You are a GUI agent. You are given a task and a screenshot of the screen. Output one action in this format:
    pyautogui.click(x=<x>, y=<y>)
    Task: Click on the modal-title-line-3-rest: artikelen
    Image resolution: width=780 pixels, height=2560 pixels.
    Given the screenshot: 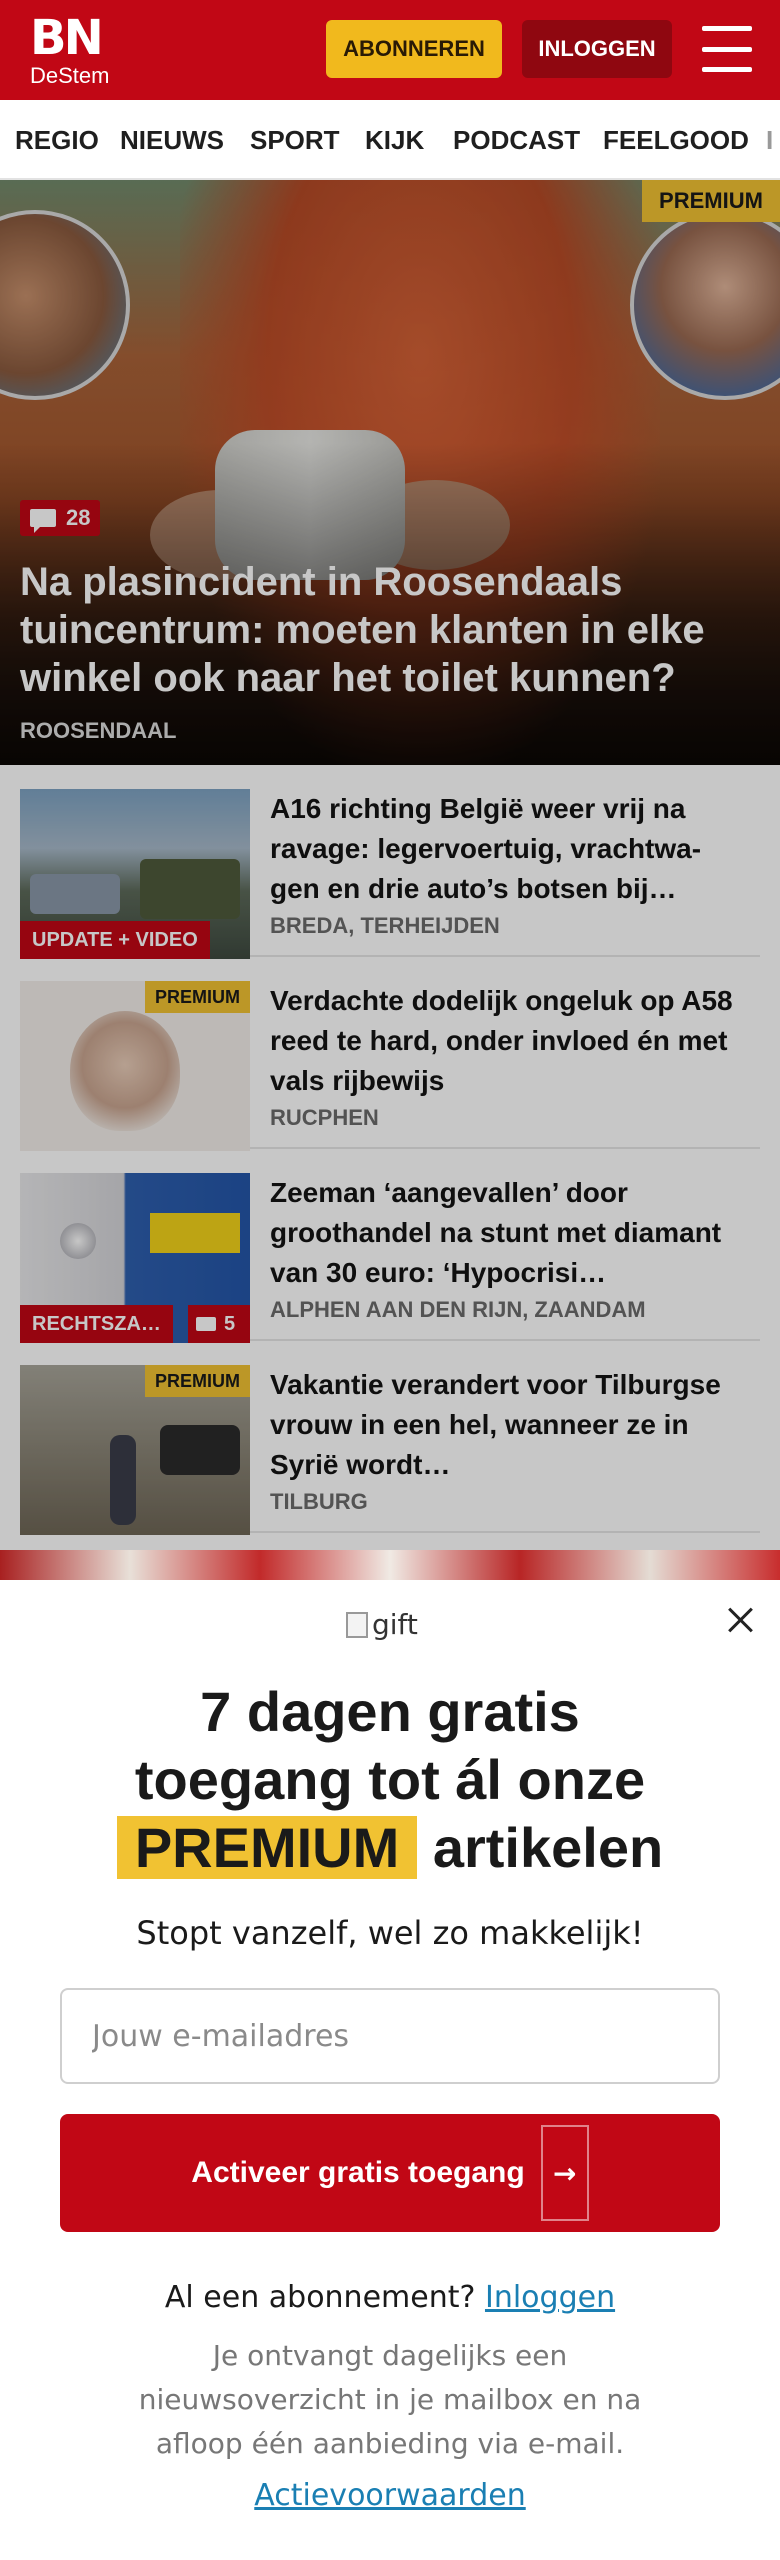 What is the action you would take?
    pyautogui.click(x=548, y=1847)
    